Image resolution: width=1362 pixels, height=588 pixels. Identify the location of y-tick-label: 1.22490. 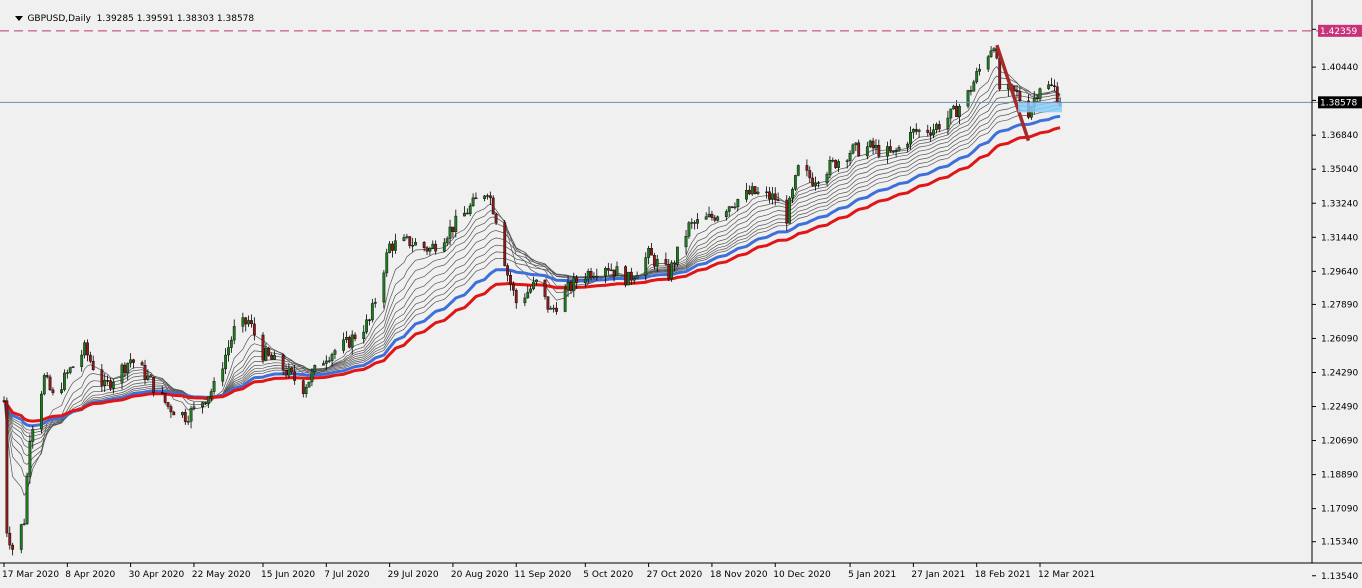
(1339, 408).